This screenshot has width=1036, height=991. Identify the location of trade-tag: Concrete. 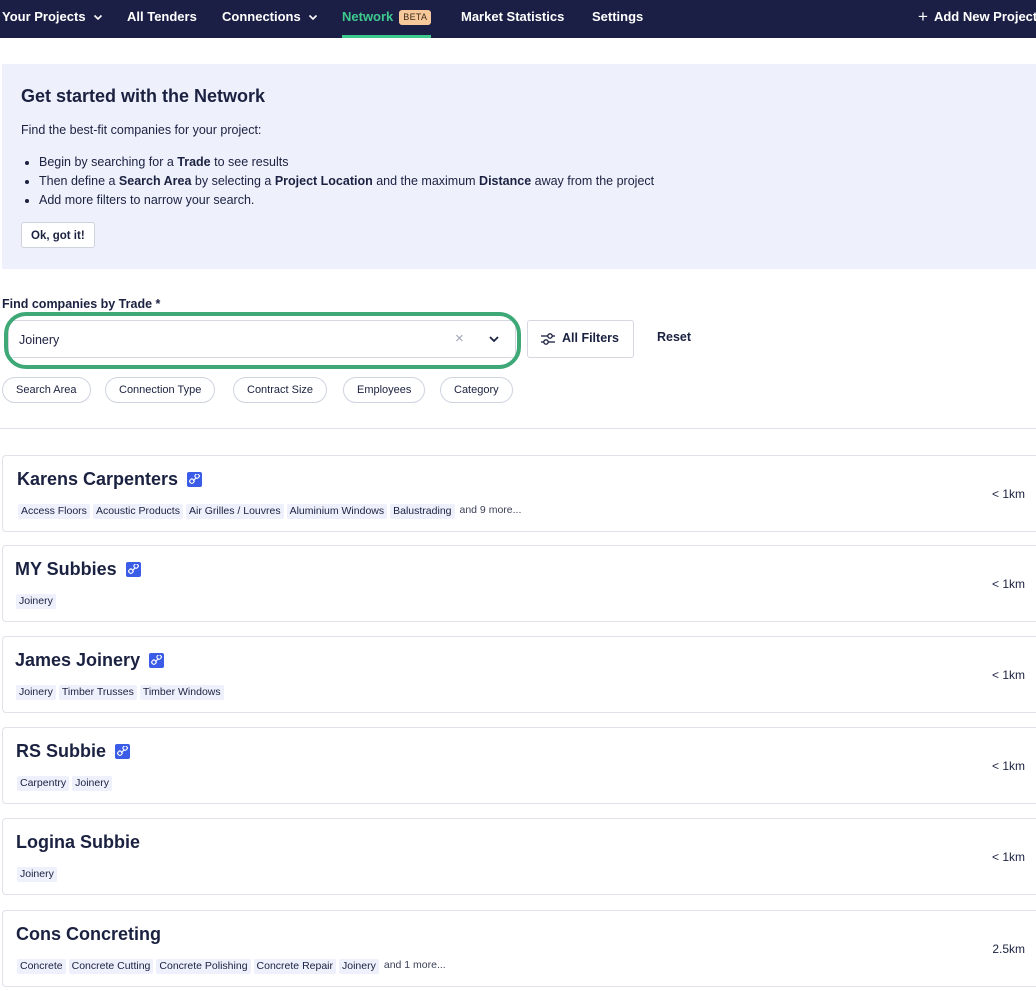
(41, 966).